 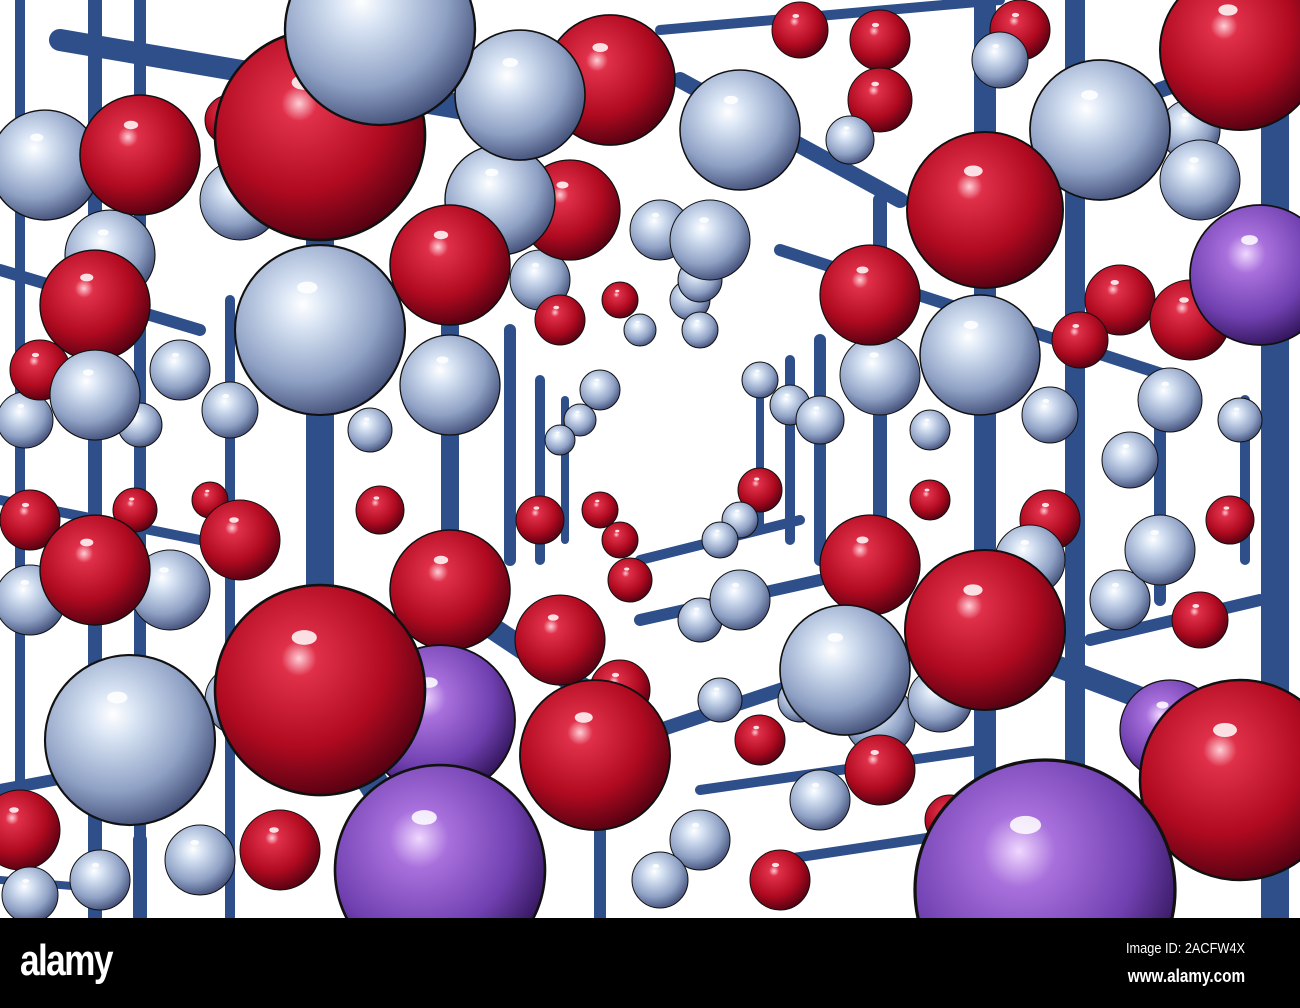 I want to click on watermark-url: www.alamy.com, so click(x=1186, y=976).